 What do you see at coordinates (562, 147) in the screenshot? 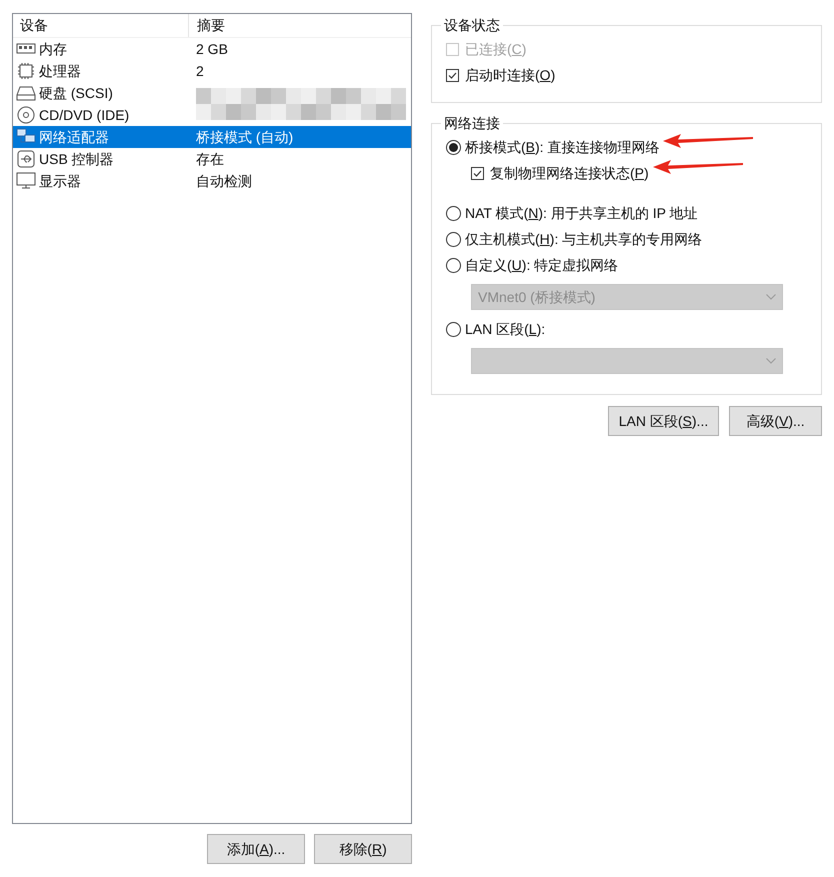
I see `radio-label: 桥接模式(B): 直接连接物理网络` at bounding box center [562, 147].